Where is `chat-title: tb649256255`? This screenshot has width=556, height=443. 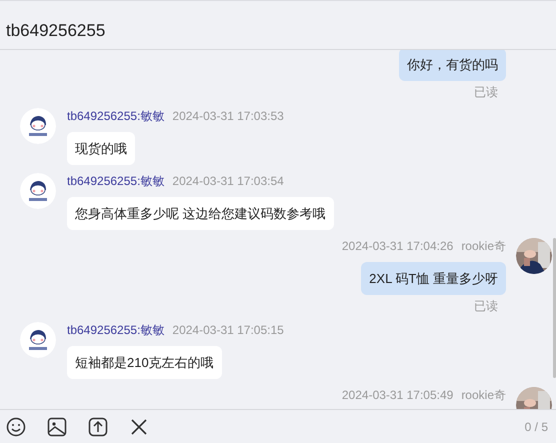
chat-title: tb649256255 is located at coordinates (56, 31).